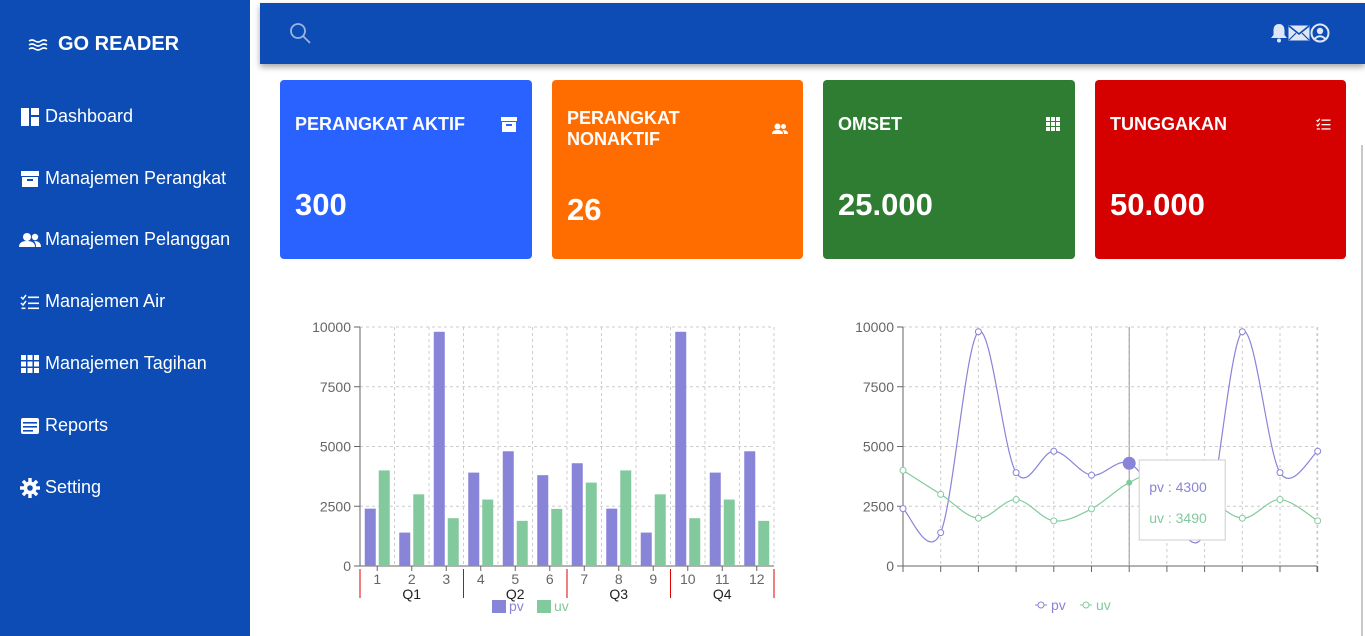 Image resolution: width=1365 pixels, height=636 pixels. What do you see at coordinates (812, 33) in the screenshot?
I see `top-bar` at bounding box center [812, 33].